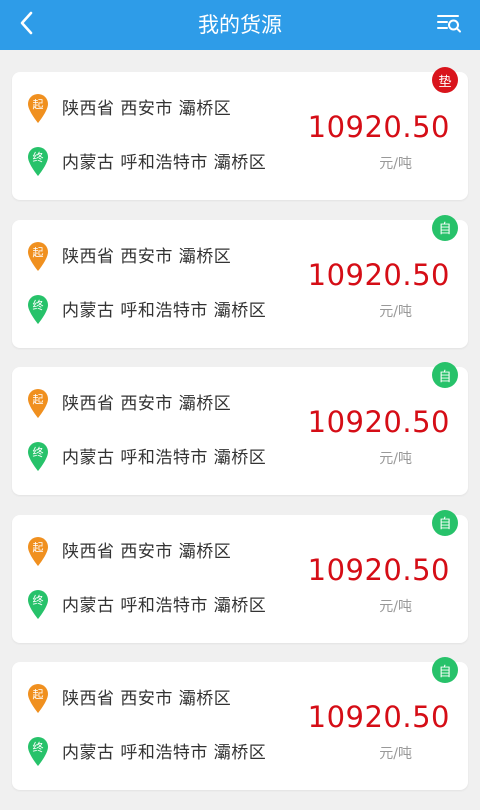 Image resolution: width=480 pixels, height=810 pixels. I want to click on top-bar: 我的货源, so click(240, 25).